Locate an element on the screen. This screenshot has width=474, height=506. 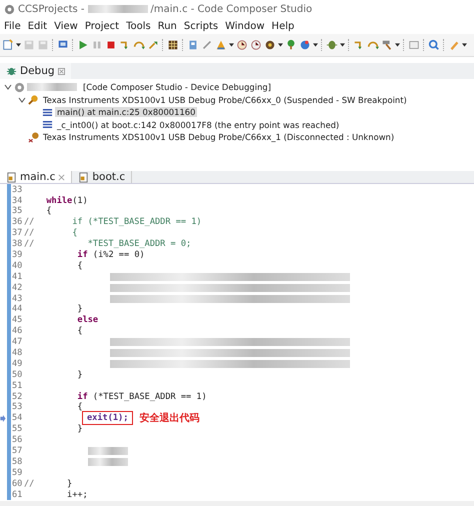
warn-icon is located at coordinates (221, 45).